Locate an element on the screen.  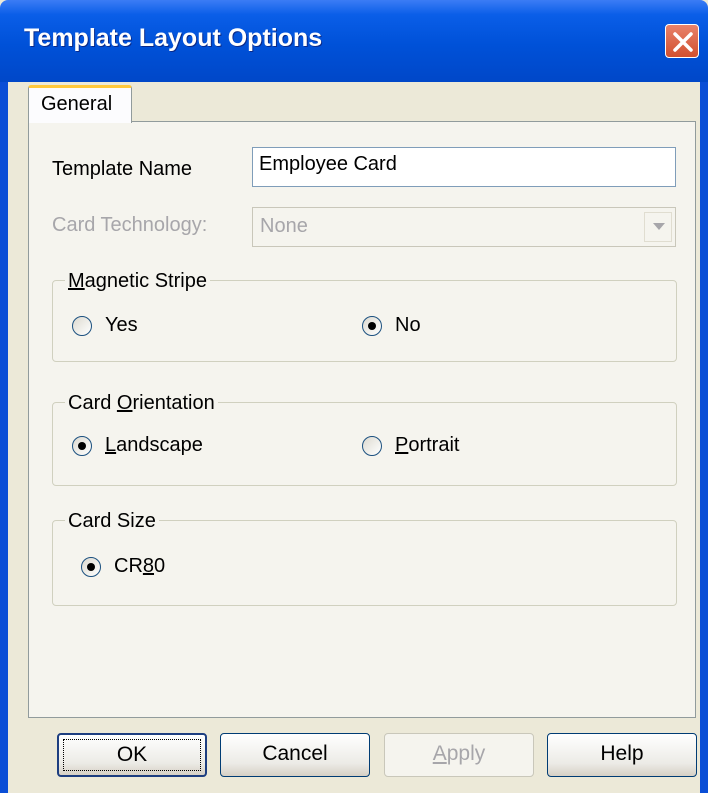
card-orientation-landscape-radio is located at coordinates (82, 446).